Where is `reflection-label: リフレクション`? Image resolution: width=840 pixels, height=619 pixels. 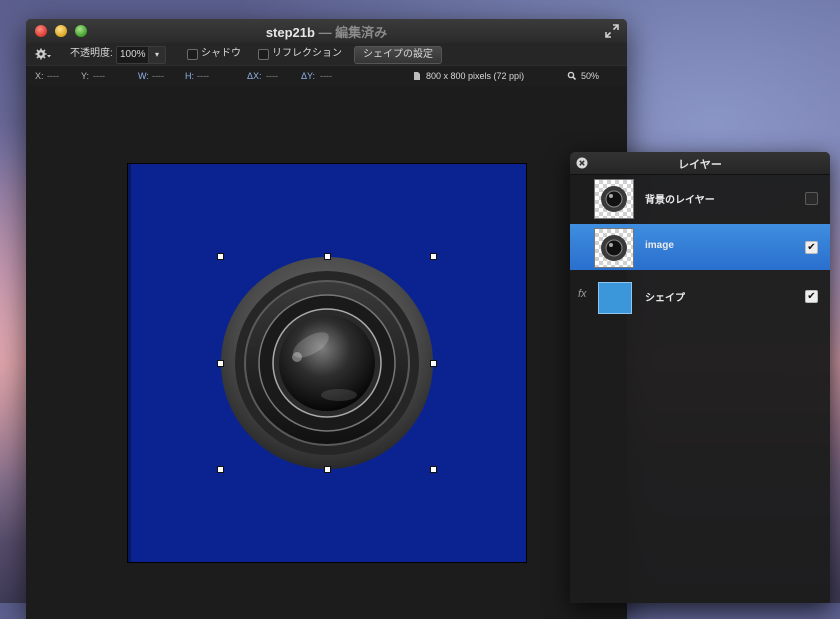 reflection-label: リフレクション is located at coordinates (307, 54).